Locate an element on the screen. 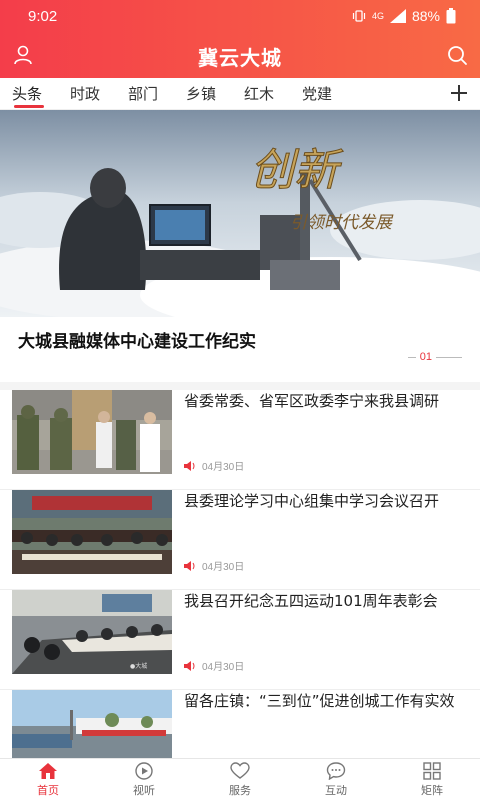 The height and width of the screenshot is (800, 480). news-thumbnail: ●大城 is located at coordinates (92, 632).